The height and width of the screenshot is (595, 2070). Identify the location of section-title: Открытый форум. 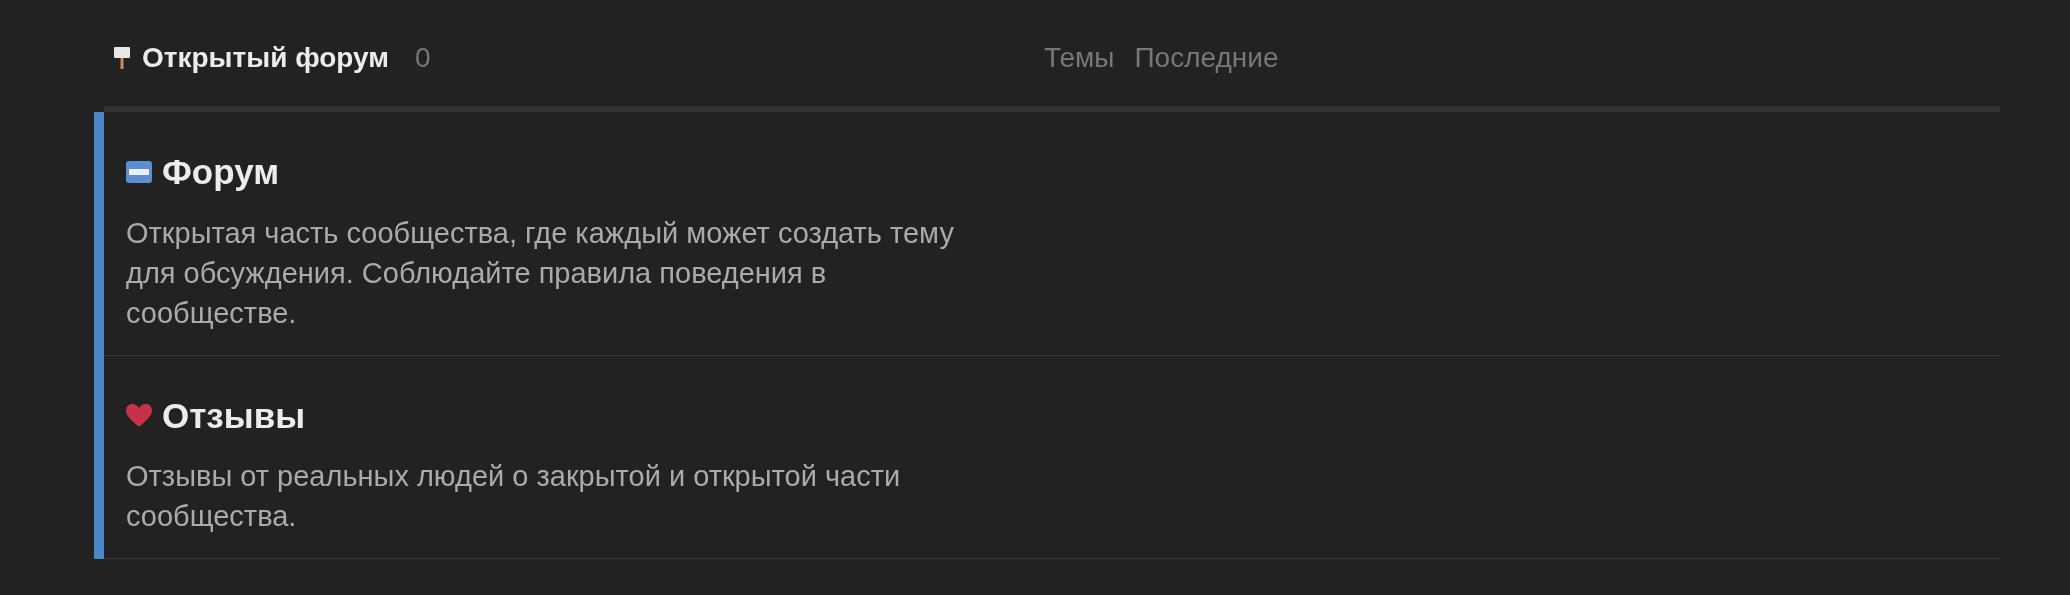
(266, 58).